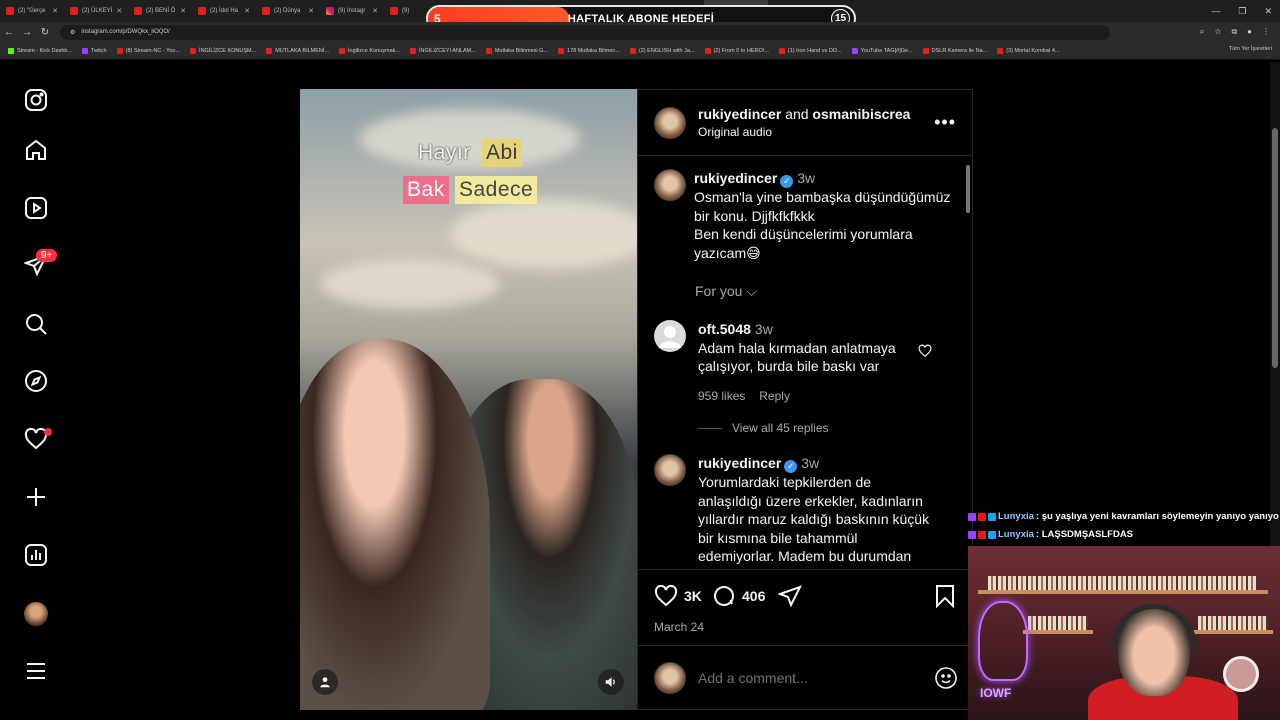  What do you see at coordinates (679, 627) in the screenshot?
I see `post-date: March 24` at bounding box center [679, 627].